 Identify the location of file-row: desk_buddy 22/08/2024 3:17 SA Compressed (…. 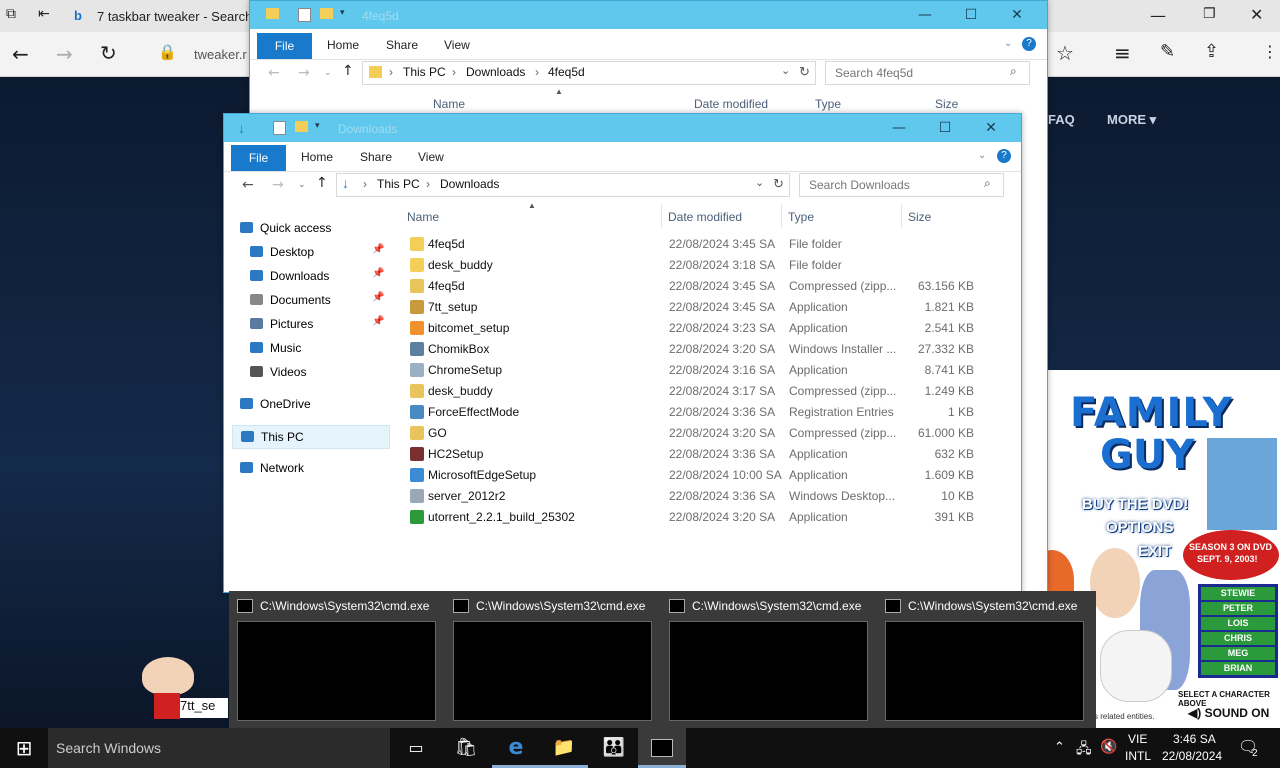
(690, 391).